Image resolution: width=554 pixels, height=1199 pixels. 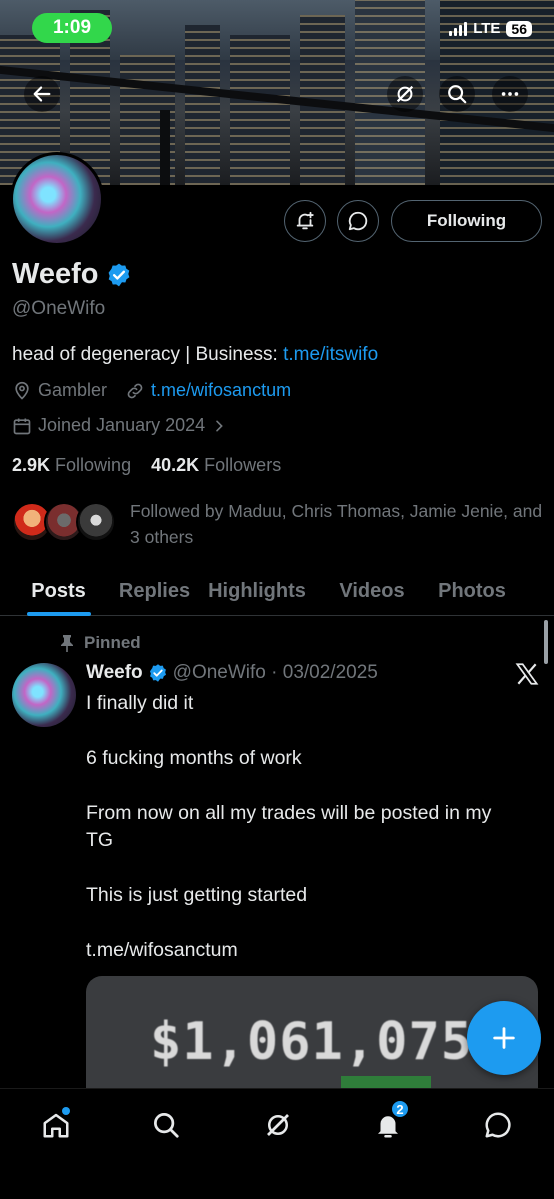 What do you see at coordinates (330, 354) in the screenshot?
I see `bio-link: t.me/itswifo` at bounding box center [330, 354].